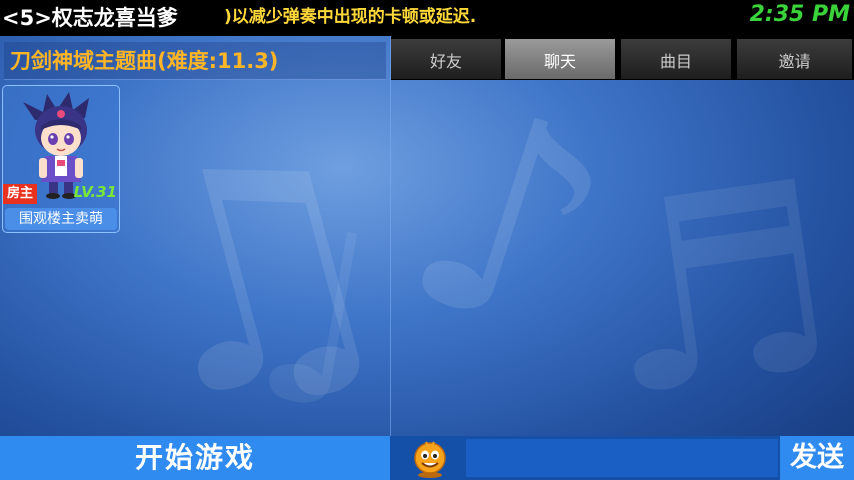 This screenshot has width=854, height=480. I want to click on clock: 2:35 PM, so click(799, 14).